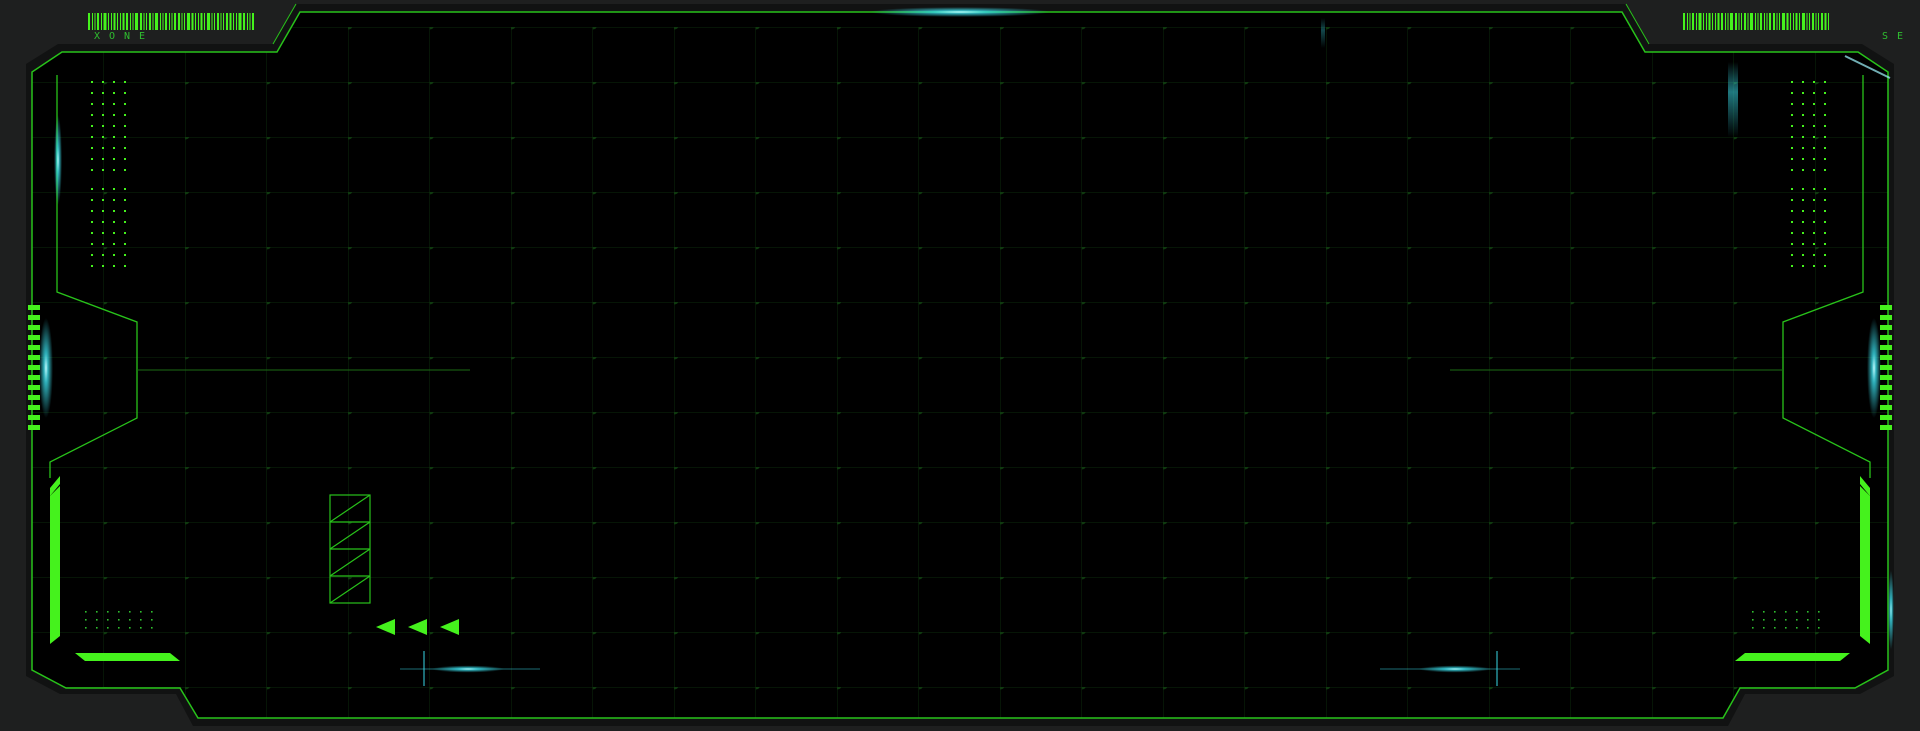 The width and height of the screenshot is (1920, 731). I want to click on left-edge-glow-mid, so click(46, 368).